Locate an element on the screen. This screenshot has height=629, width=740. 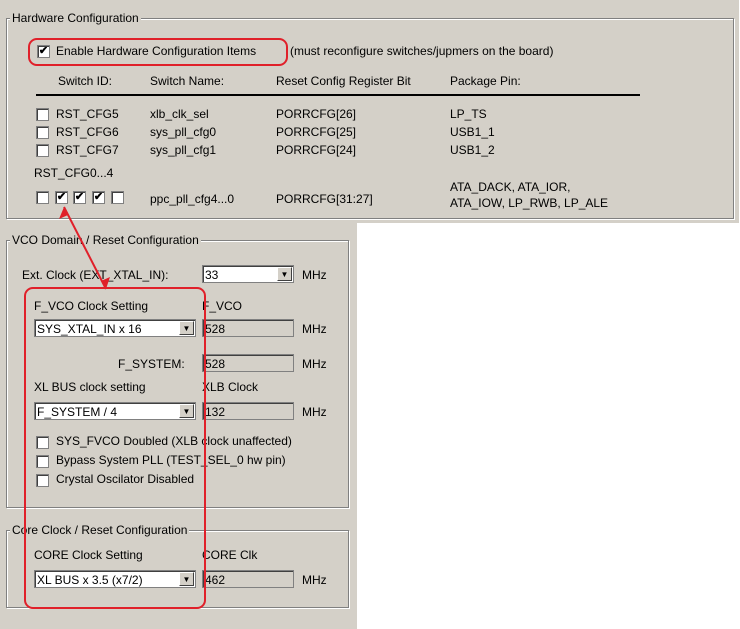
register-bit: PORRCFG[25] is located at coordinates (316, 132).